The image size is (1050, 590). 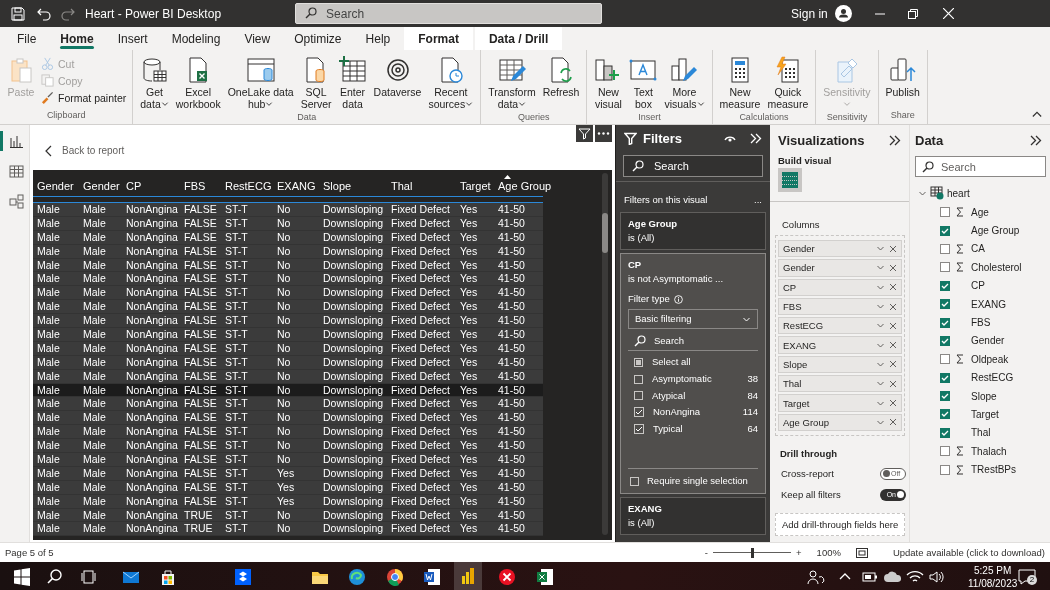 I want to click on collapse-icon, so click(x=1037, y=114).